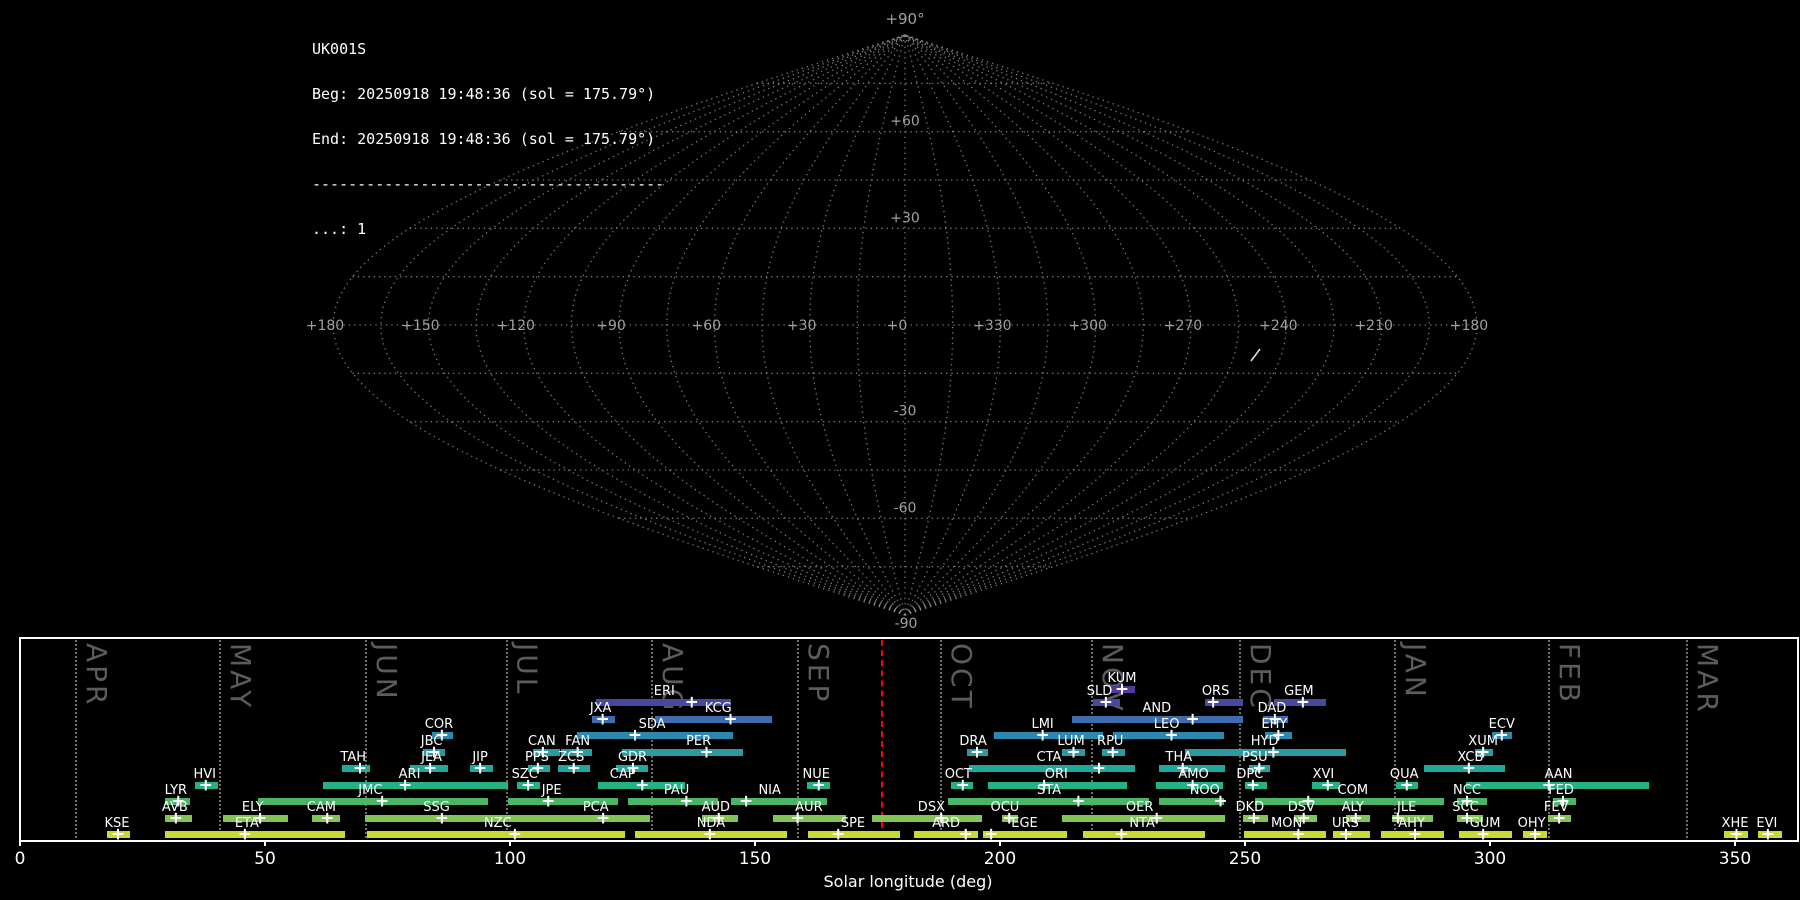 This screenshot has height=900, width=1800. What do you see at coordinates (353, 757) in the screenshot?
I see `shower-code-label: TAH` at bounding box center [353, 757].